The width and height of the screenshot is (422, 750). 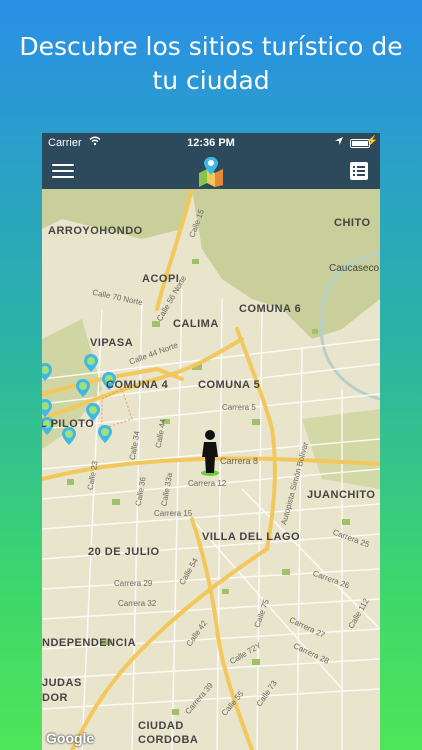 What do you see at coordinates (207, 483) in the screenshot?
I see `street-label: Carrera 12` at bounding box center [207, 483].